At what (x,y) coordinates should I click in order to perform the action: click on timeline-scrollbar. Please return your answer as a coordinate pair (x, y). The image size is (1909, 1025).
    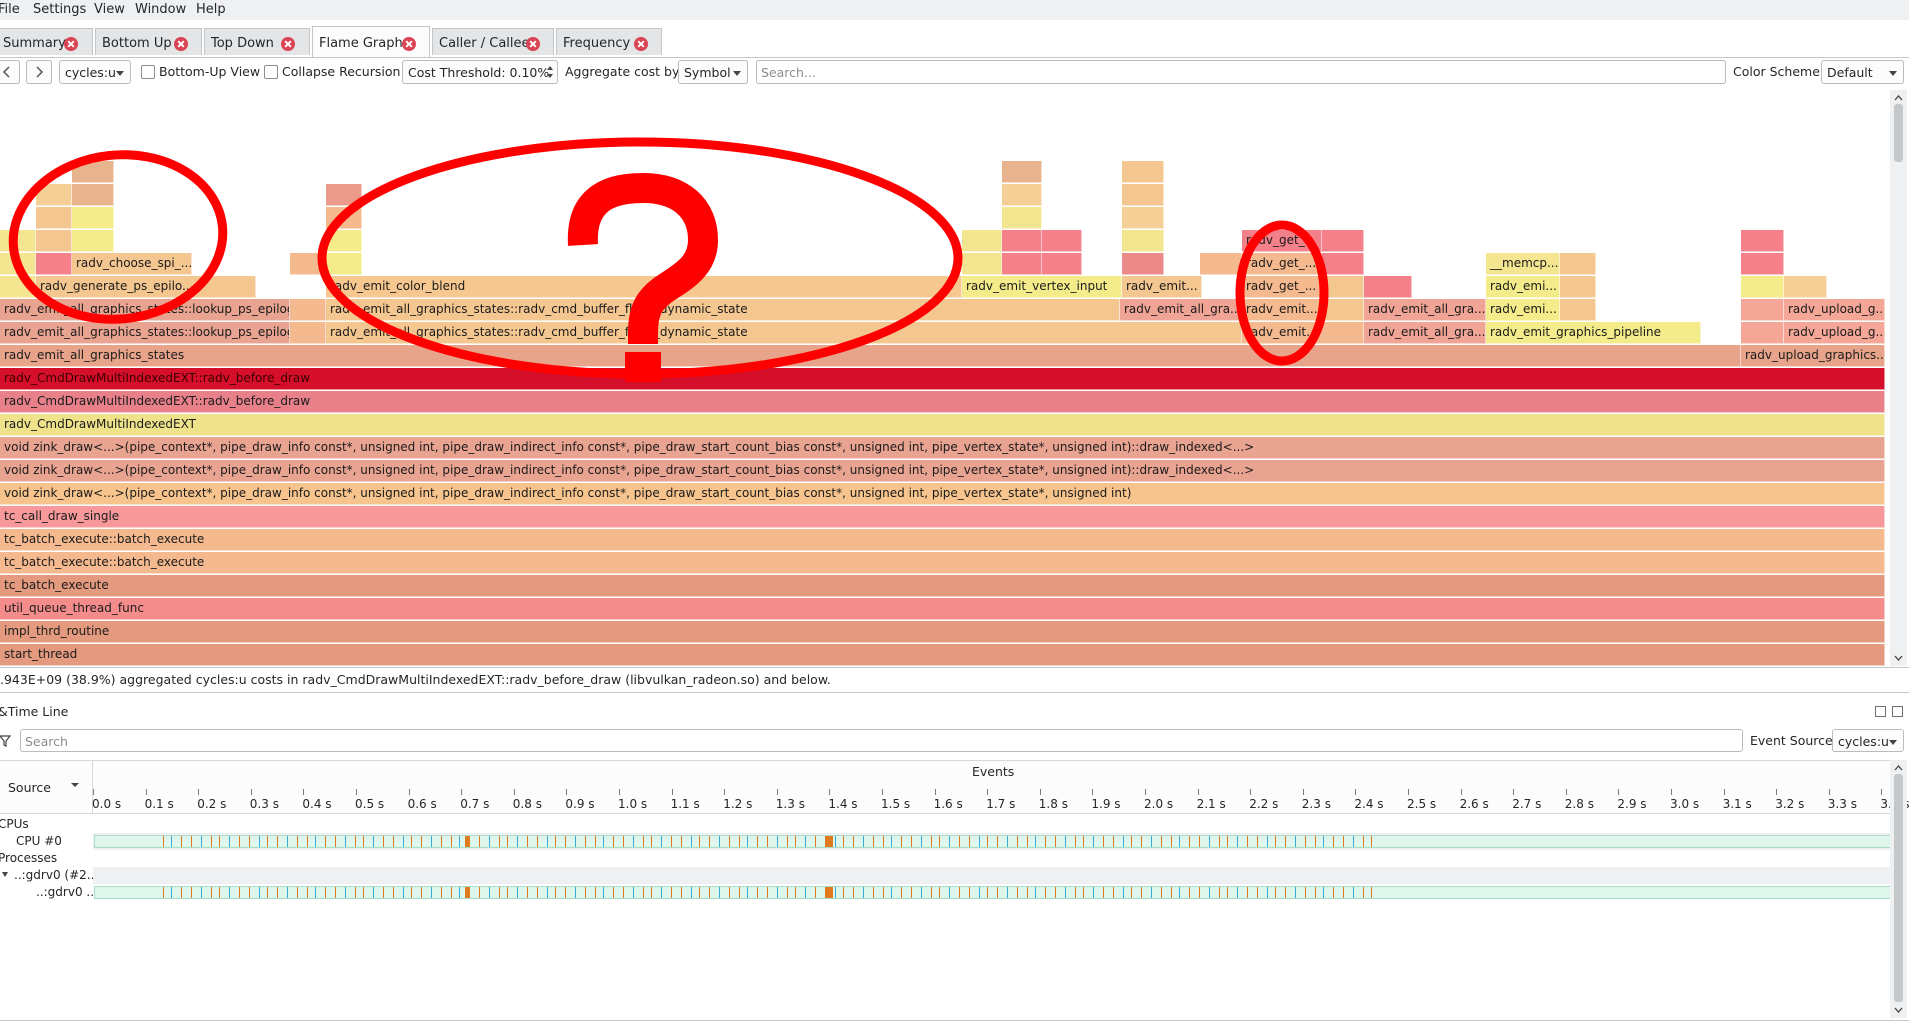
    Looking at the image, I should click on (1898, 889).